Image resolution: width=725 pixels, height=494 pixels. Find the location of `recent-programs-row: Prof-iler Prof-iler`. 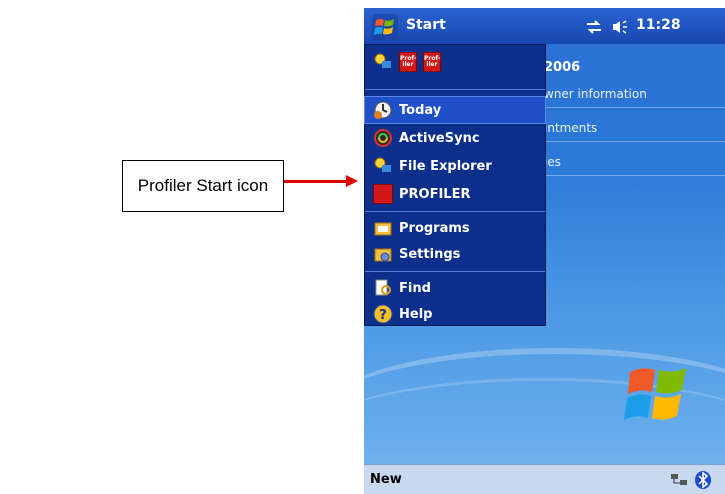

recent-programs-row: Prof-iler Prof-iler is located at coordinates (455, 62).